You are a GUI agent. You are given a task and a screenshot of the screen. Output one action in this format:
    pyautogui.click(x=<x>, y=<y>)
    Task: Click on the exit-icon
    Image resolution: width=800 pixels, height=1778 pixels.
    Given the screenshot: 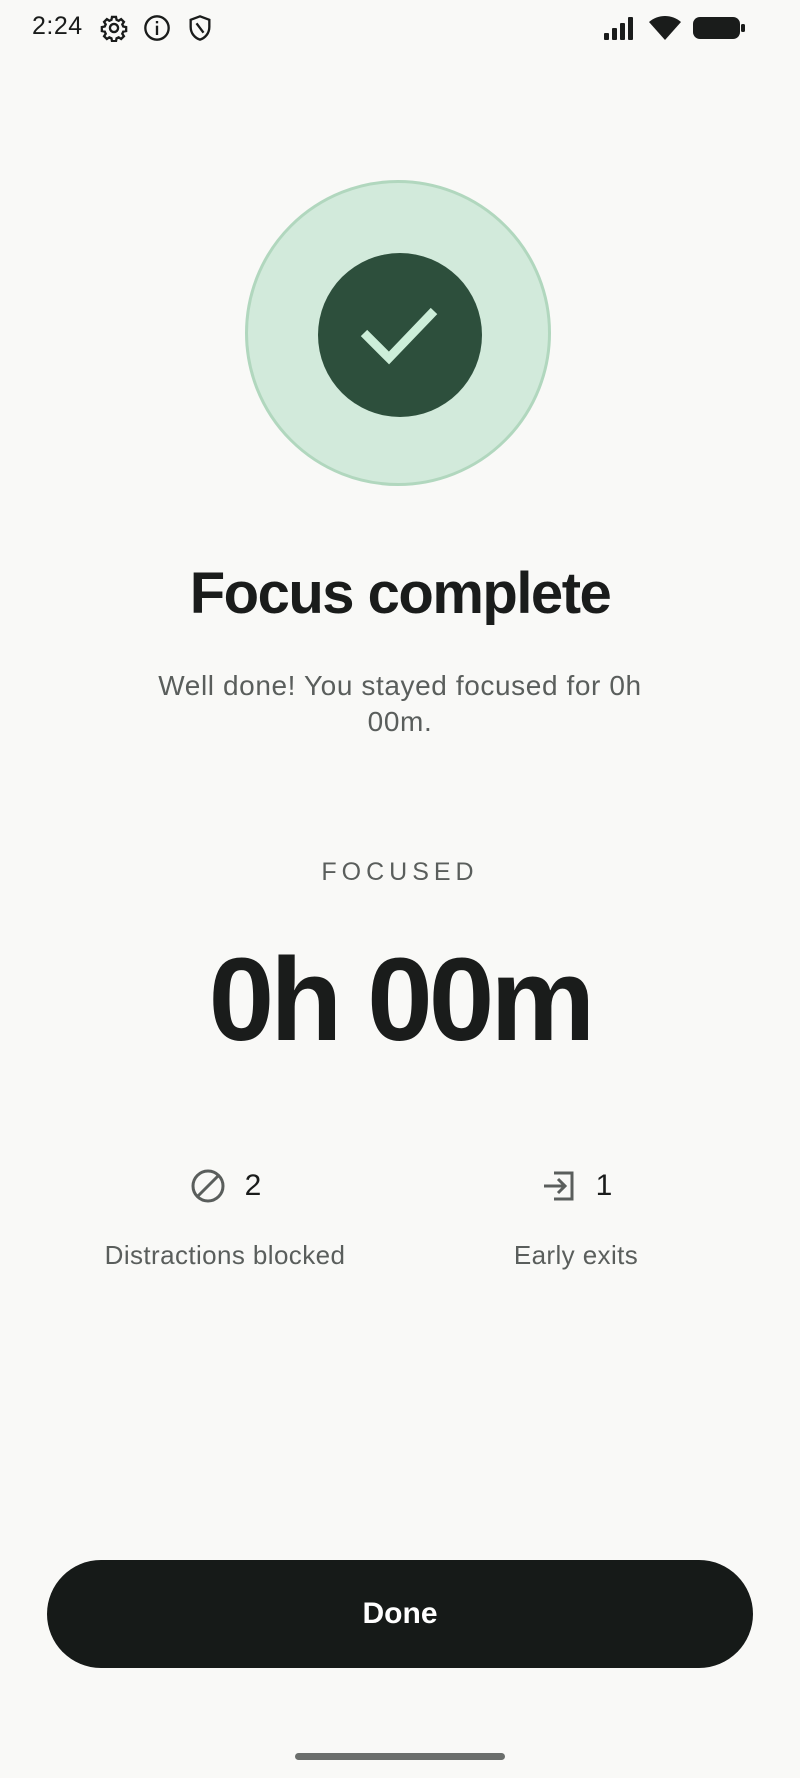 What is the action you would take?
    pyautogui.click(x=559, y=1186)
    